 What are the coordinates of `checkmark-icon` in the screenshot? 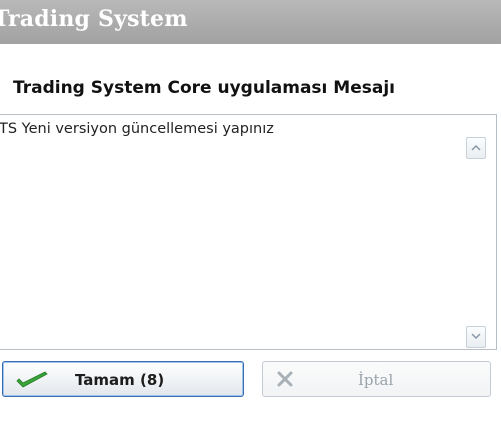 It's located at (32, 382).